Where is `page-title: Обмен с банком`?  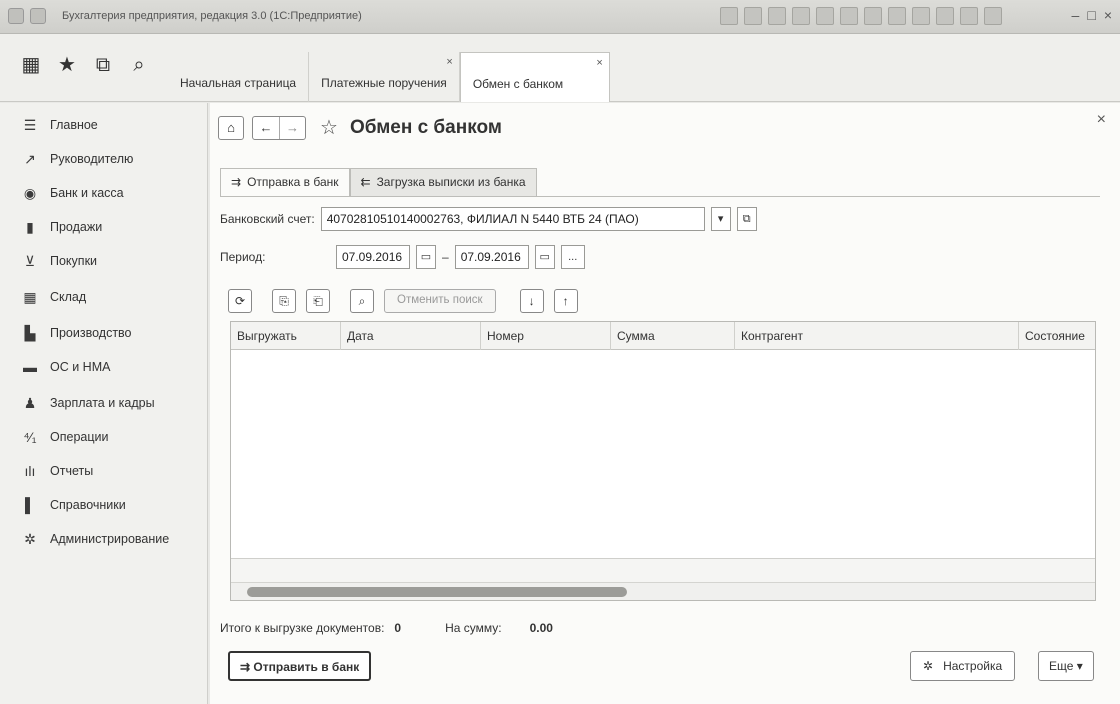
page-title: Обмен с банком is located at coordinates (425, 127).